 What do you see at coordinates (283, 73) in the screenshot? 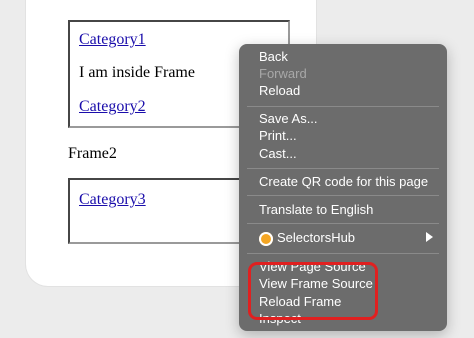
I see `menu-item-forward: Forward` at bounding box center [283, 73].